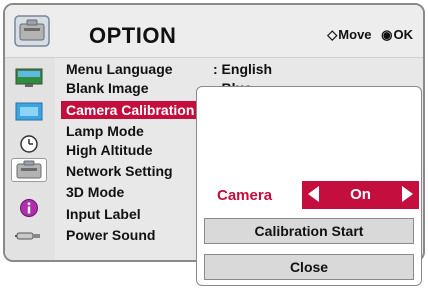 The height and width of the screenshot is (290, 428). I want to click on calibration-start-button: Calibration Start, so click(309, 231).